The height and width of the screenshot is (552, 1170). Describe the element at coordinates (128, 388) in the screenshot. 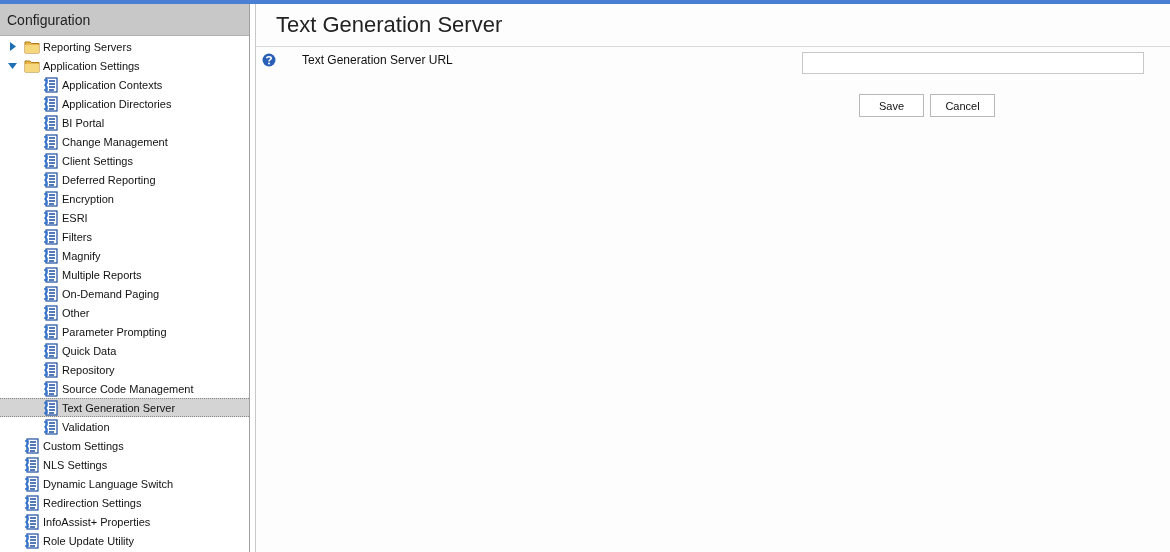

I see `tree-item-label: Source Code Management` at that location.